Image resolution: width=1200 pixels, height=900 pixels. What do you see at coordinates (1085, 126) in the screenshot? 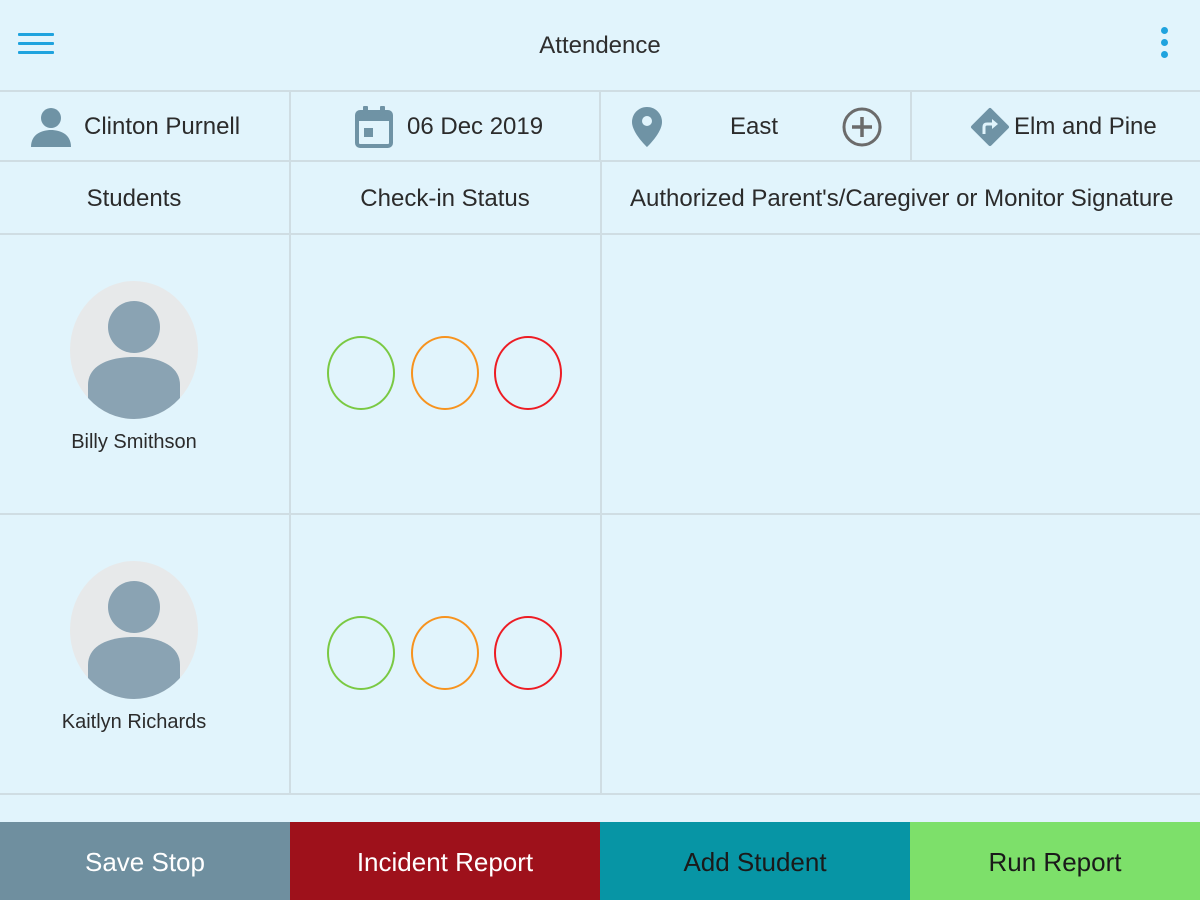
I see `route-name: Elm and Pine` at bounding box center [1085, 126].